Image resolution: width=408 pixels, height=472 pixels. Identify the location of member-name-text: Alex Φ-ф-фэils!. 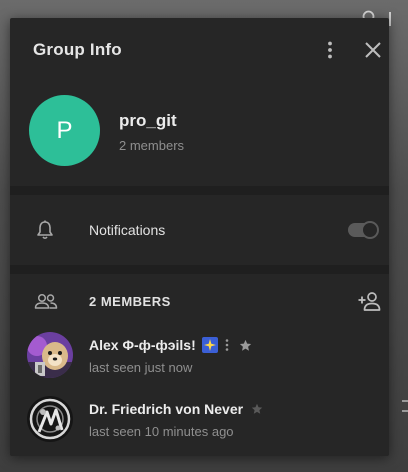
(142, 345).